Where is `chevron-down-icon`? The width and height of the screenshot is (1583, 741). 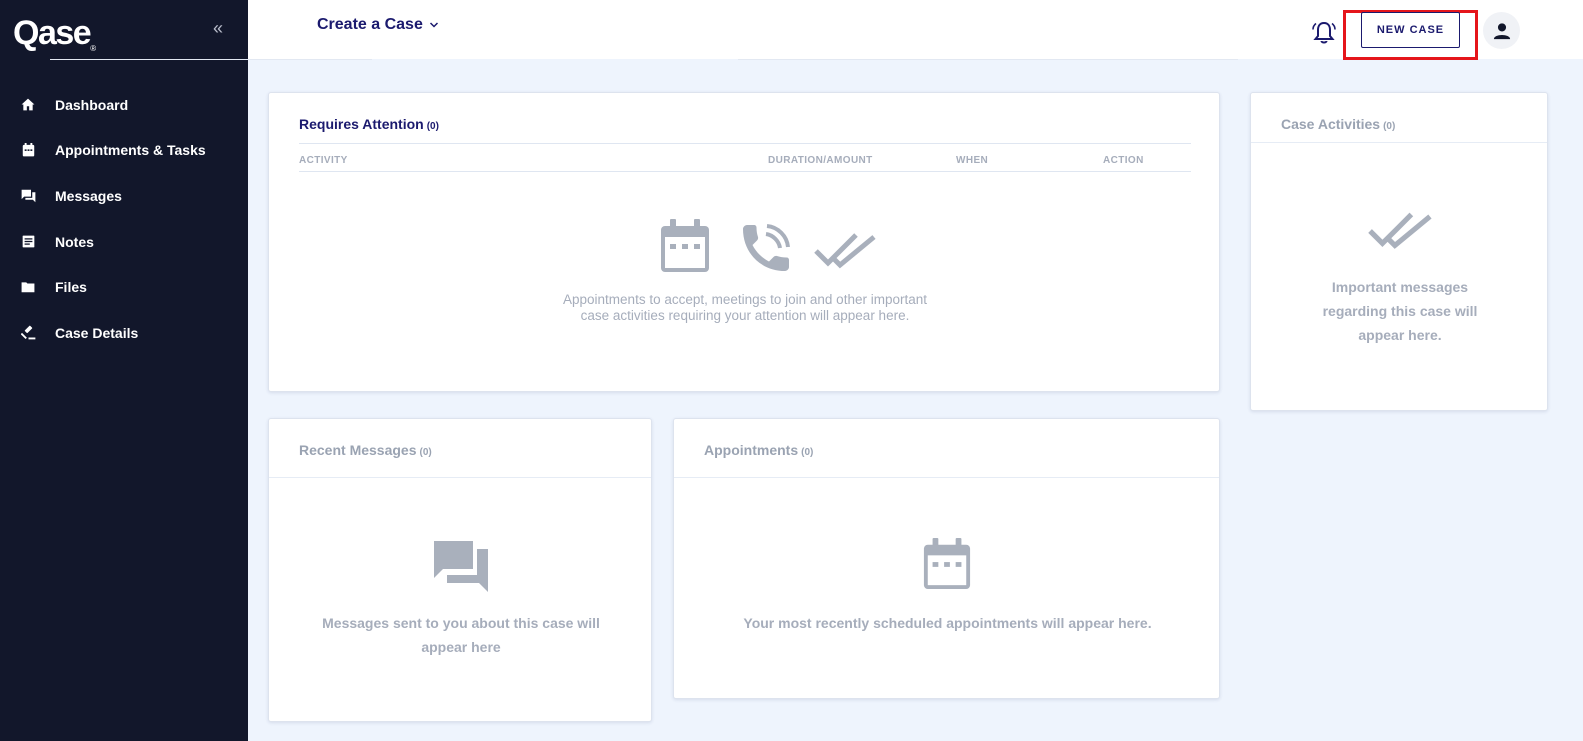
chevron-down-icon is located at coordinates (433, 25).